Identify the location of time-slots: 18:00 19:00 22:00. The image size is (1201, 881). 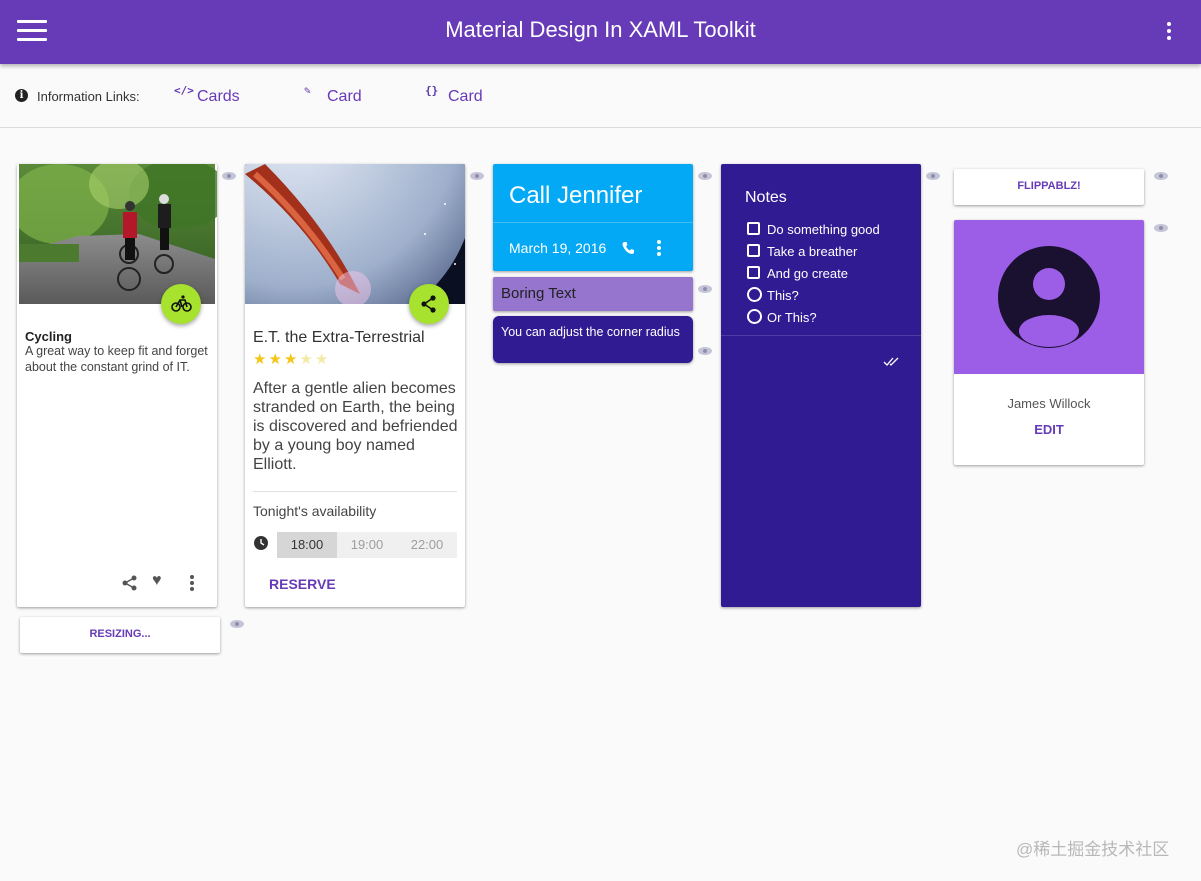
(367, 545).